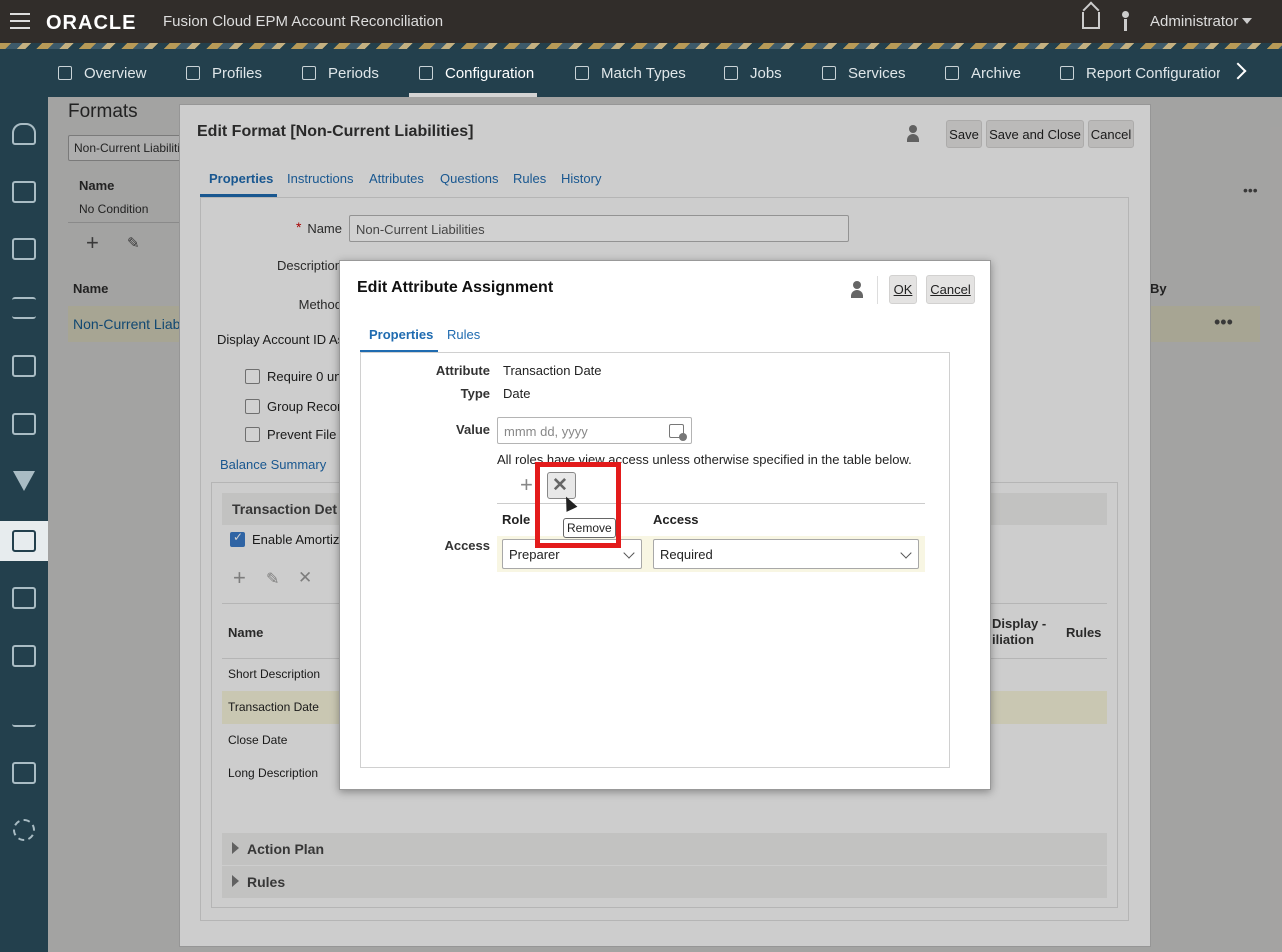  Describe the element at coordinates (952, 73) in the screenshot. I see `location-pin-icon` at that location.